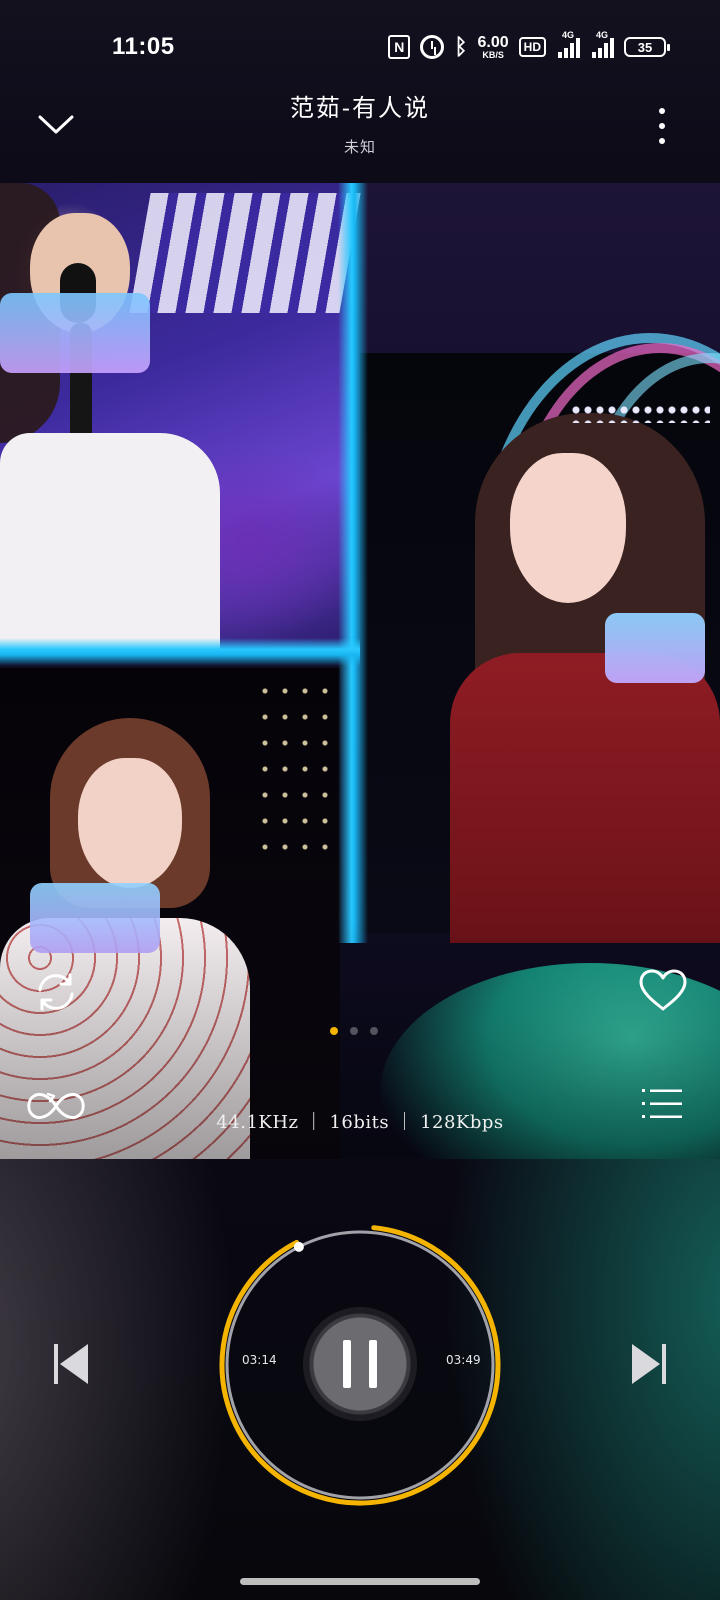 The image size is (720, 1600). Describe the element at coordinates (493, 54) in the screenshot. I see `net-speed-unit: KB/S` at that location.